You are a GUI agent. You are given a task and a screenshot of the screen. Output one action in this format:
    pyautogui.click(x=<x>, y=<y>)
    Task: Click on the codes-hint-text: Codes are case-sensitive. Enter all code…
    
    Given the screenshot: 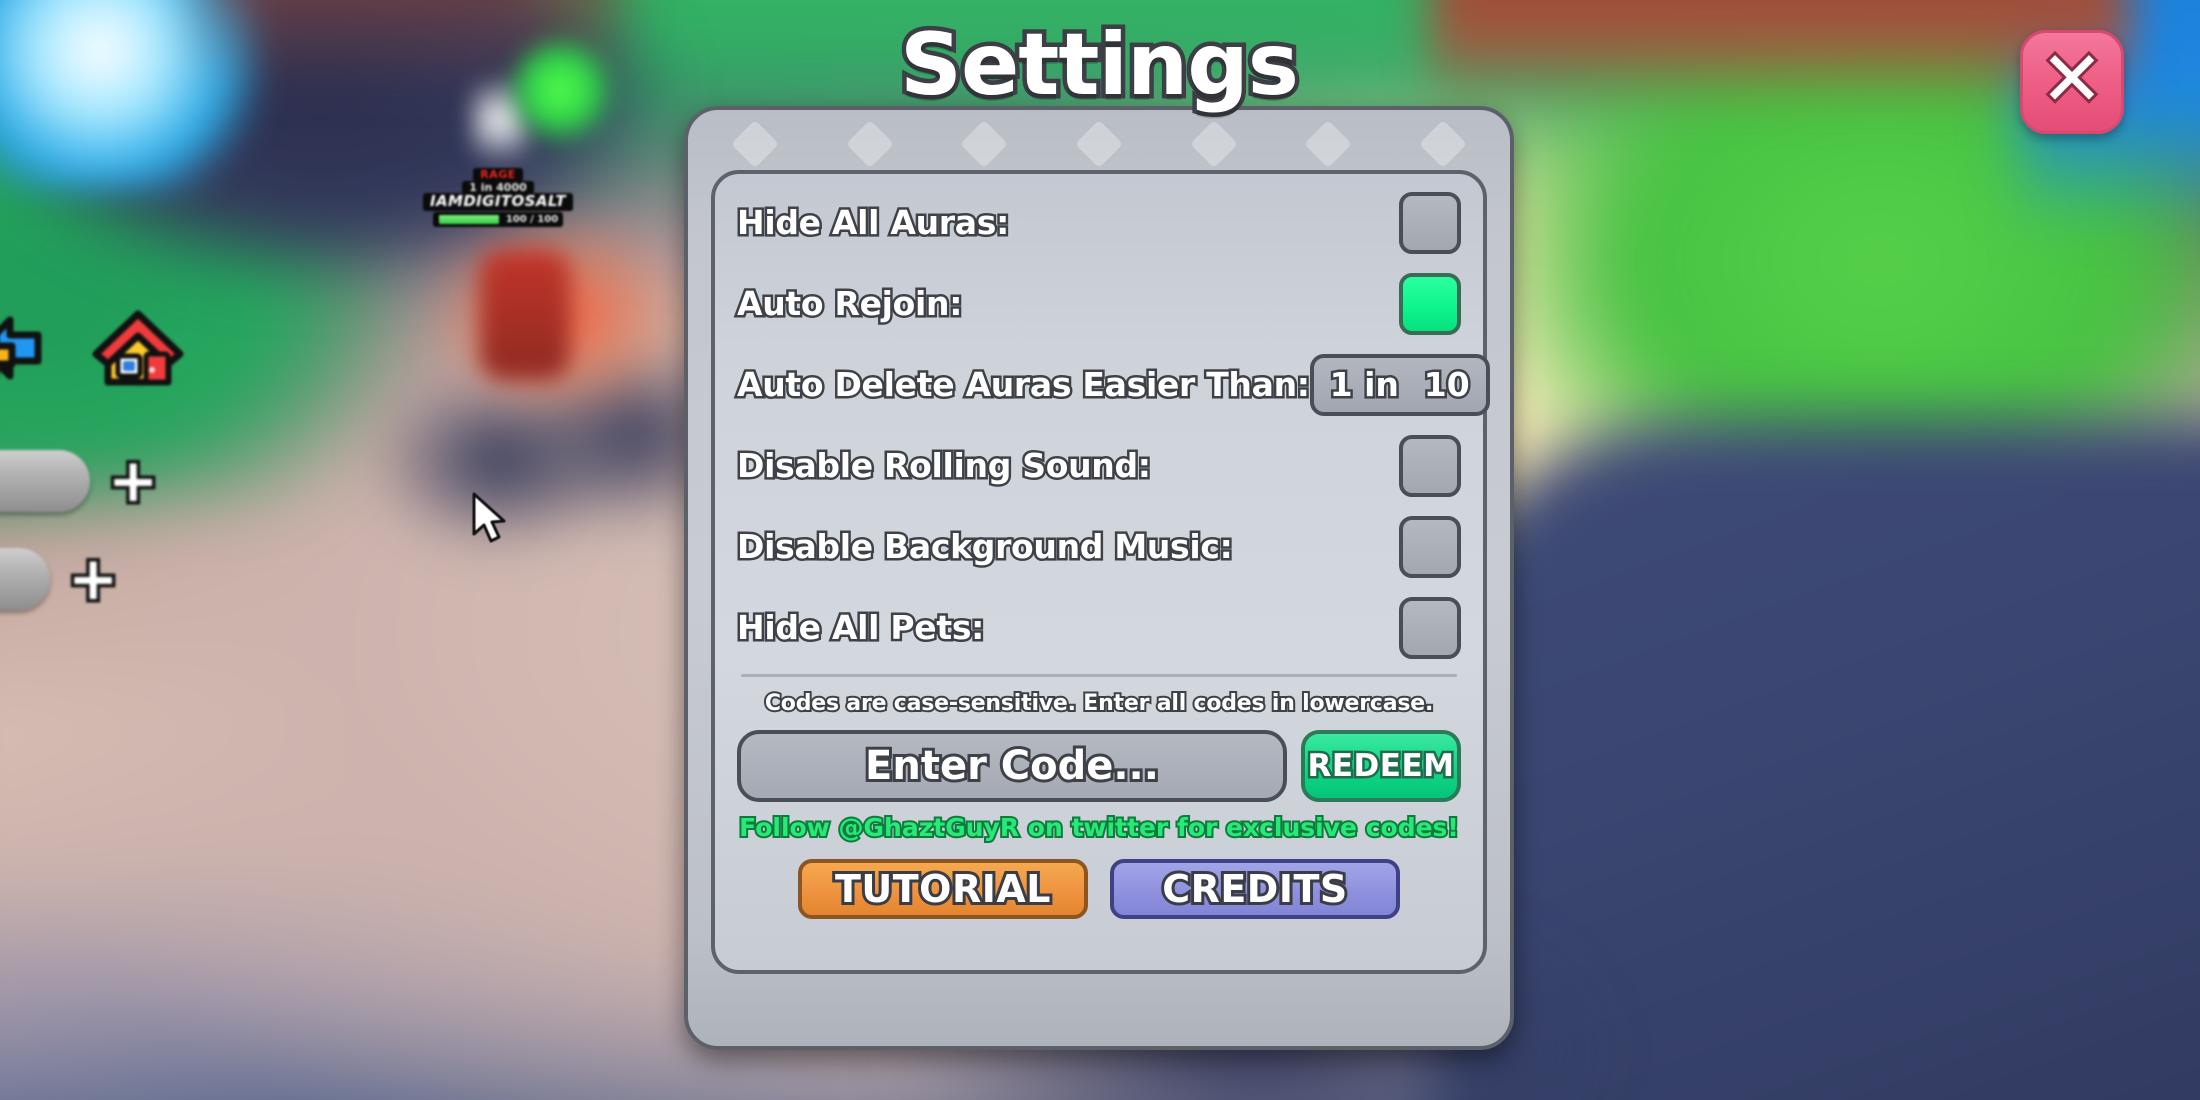 What is the action you would take?
    pyautogui.click(x=1099, y=703)
    